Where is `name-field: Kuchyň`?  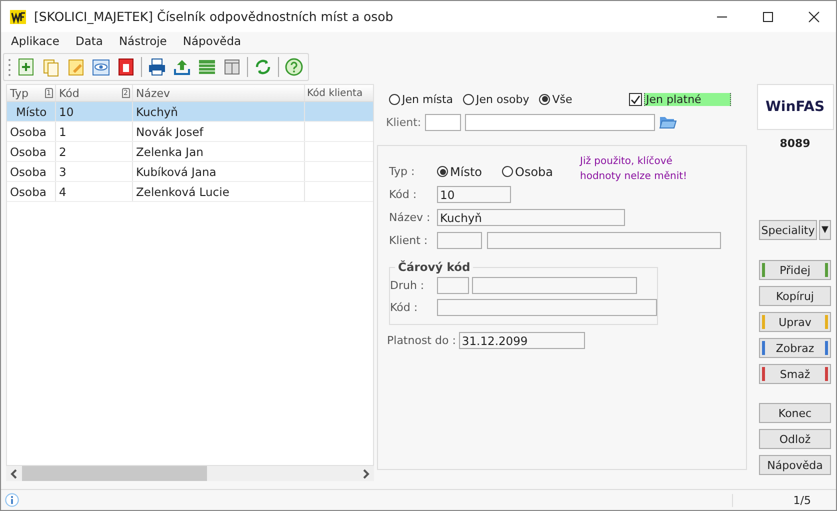
name-field: Kuchyň is located at coordinates (531, 217).